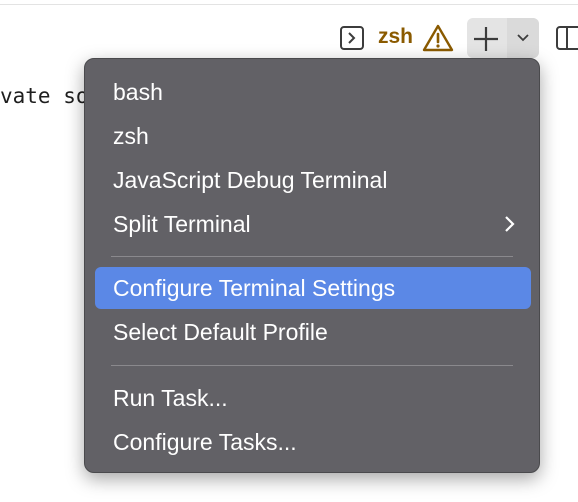 The height and width of the screenshot is (502, 578). I want to click on menu-item-javascript-debug-terminal: JavaScript Debug Terminal, so click(313, 180).